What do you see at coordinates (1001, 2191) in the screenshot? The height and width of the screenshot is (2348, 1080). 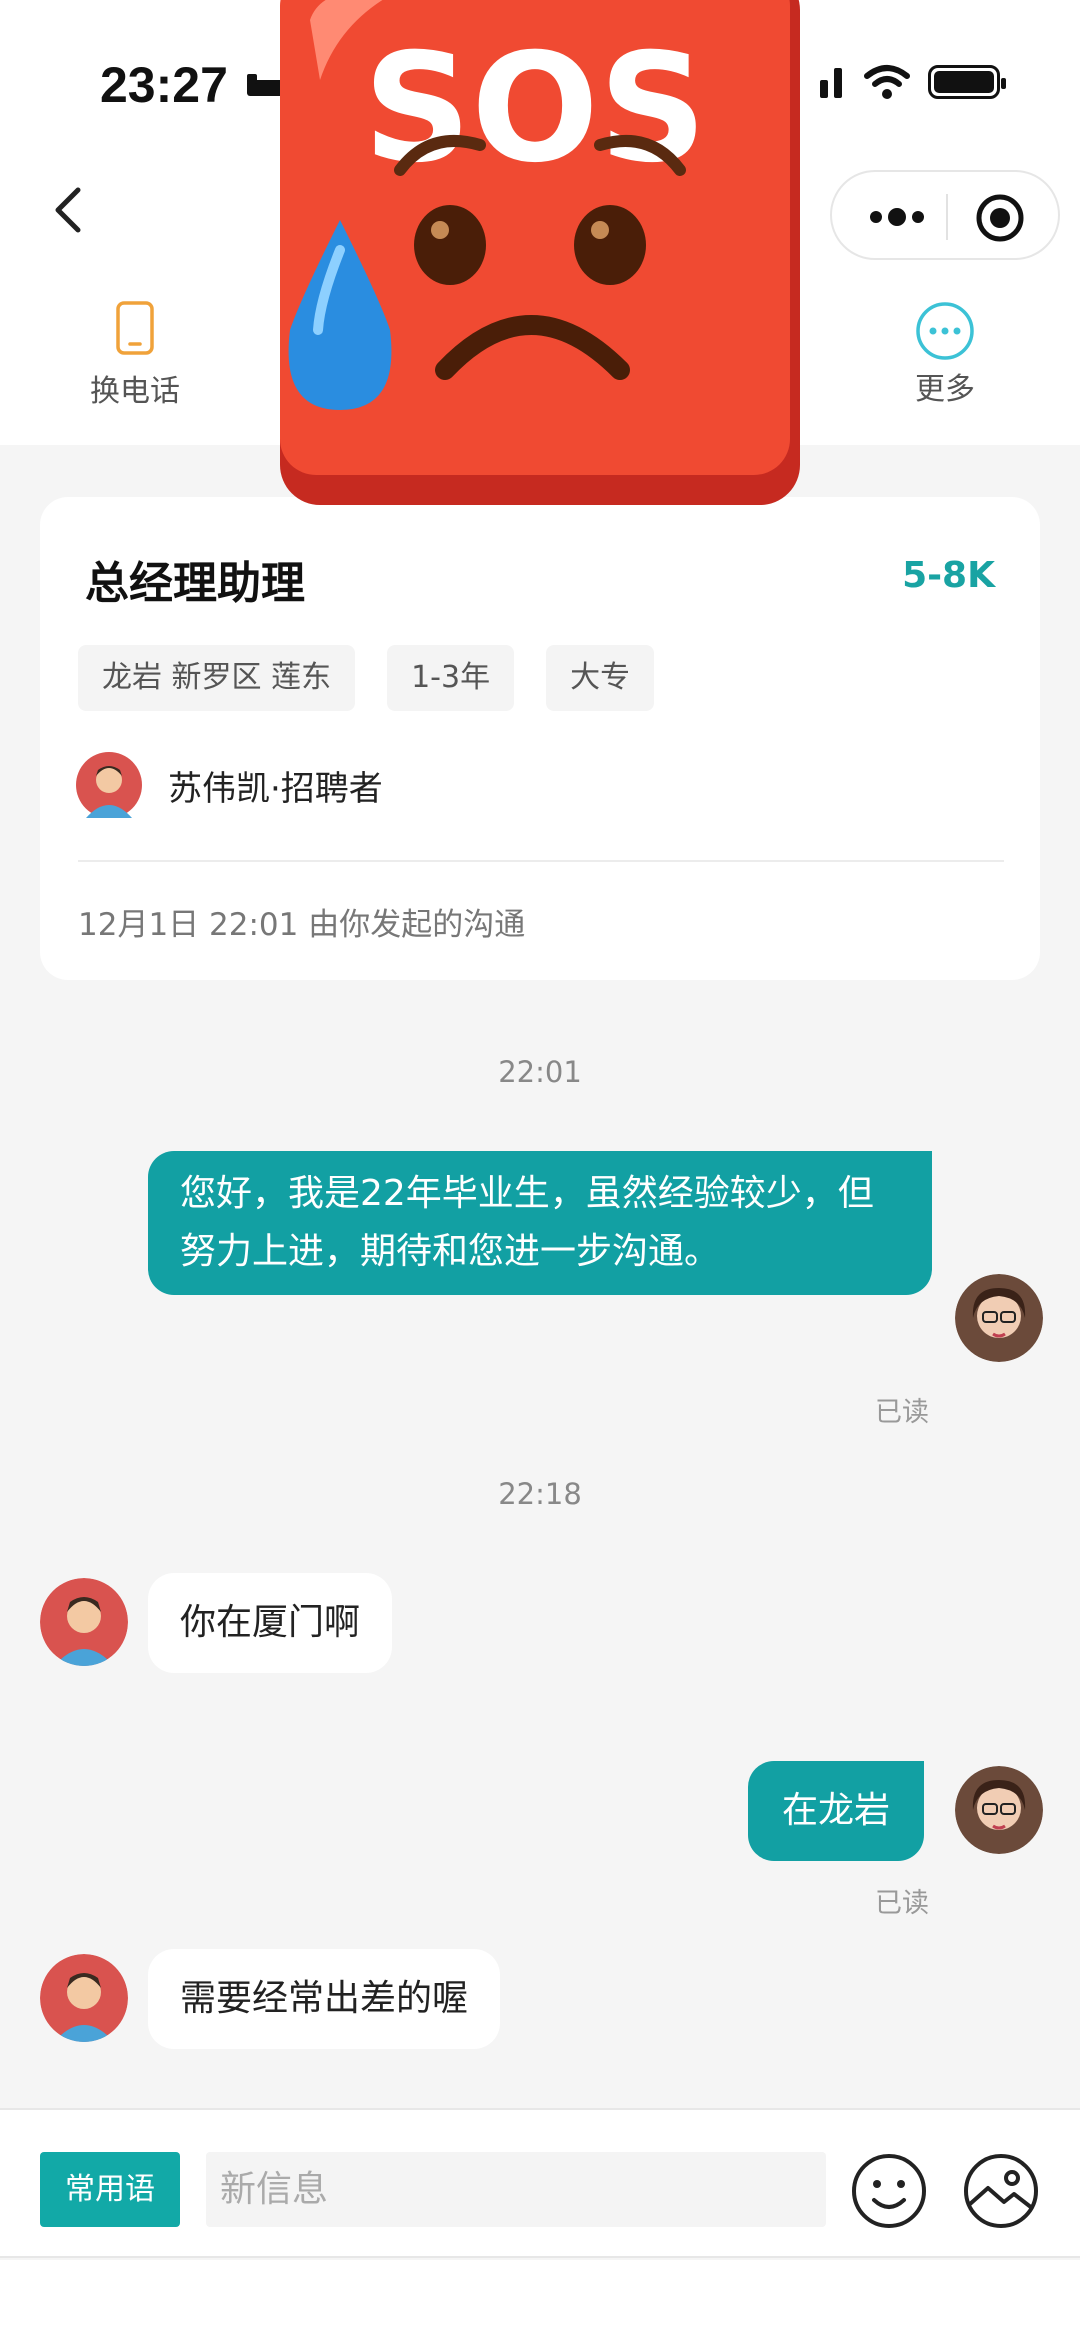 I see `image-icon` at bounding box center [1001, 2191].